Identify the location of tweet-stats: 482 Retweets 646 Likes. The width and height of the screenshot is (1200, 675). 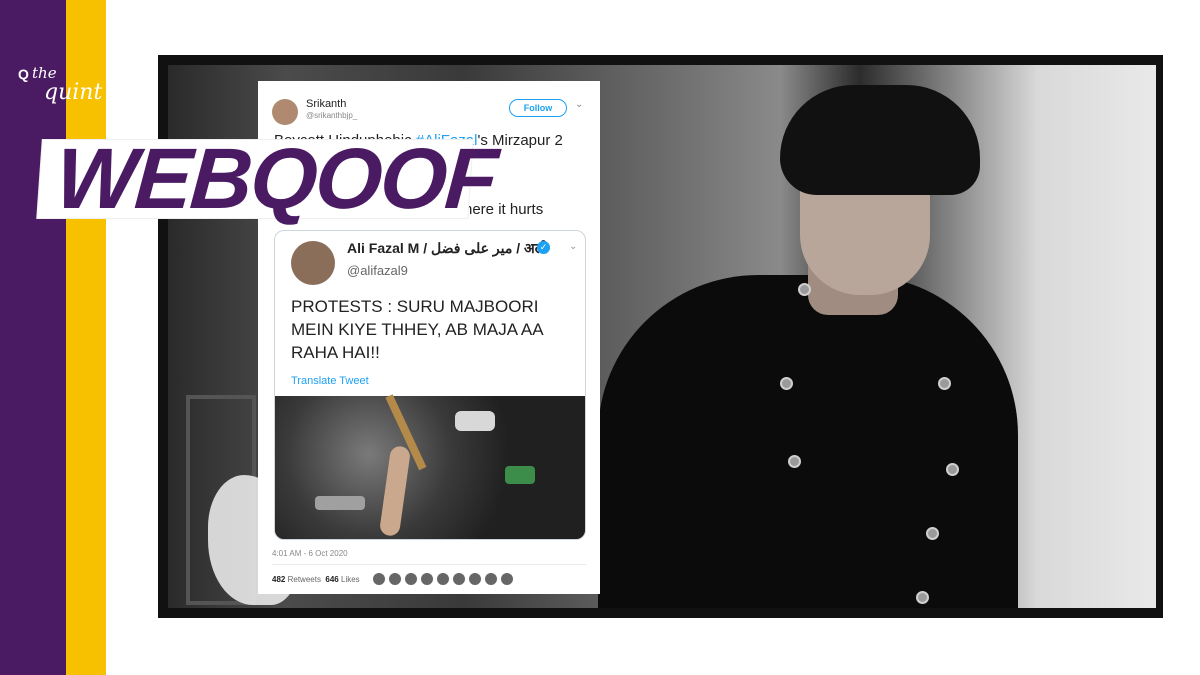
(316, 579).